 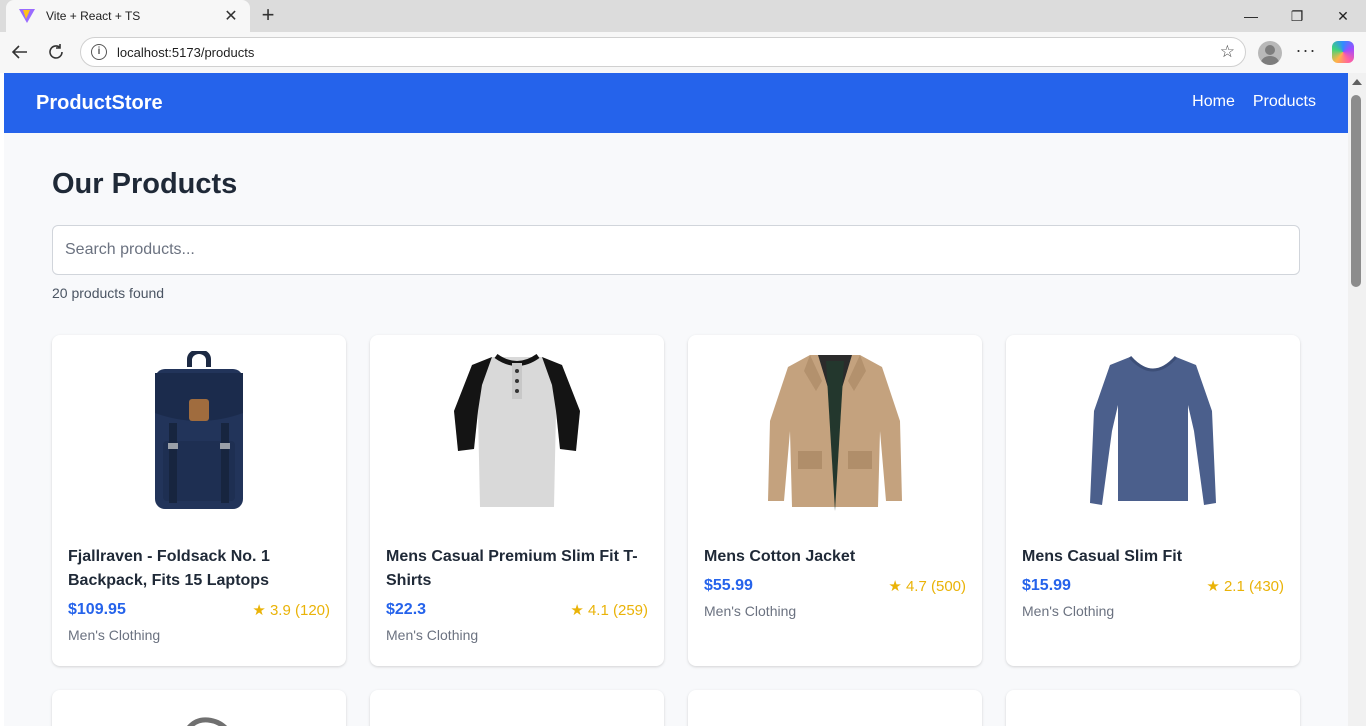 I want to click on jacket-icon, so click(x=835, y=433).